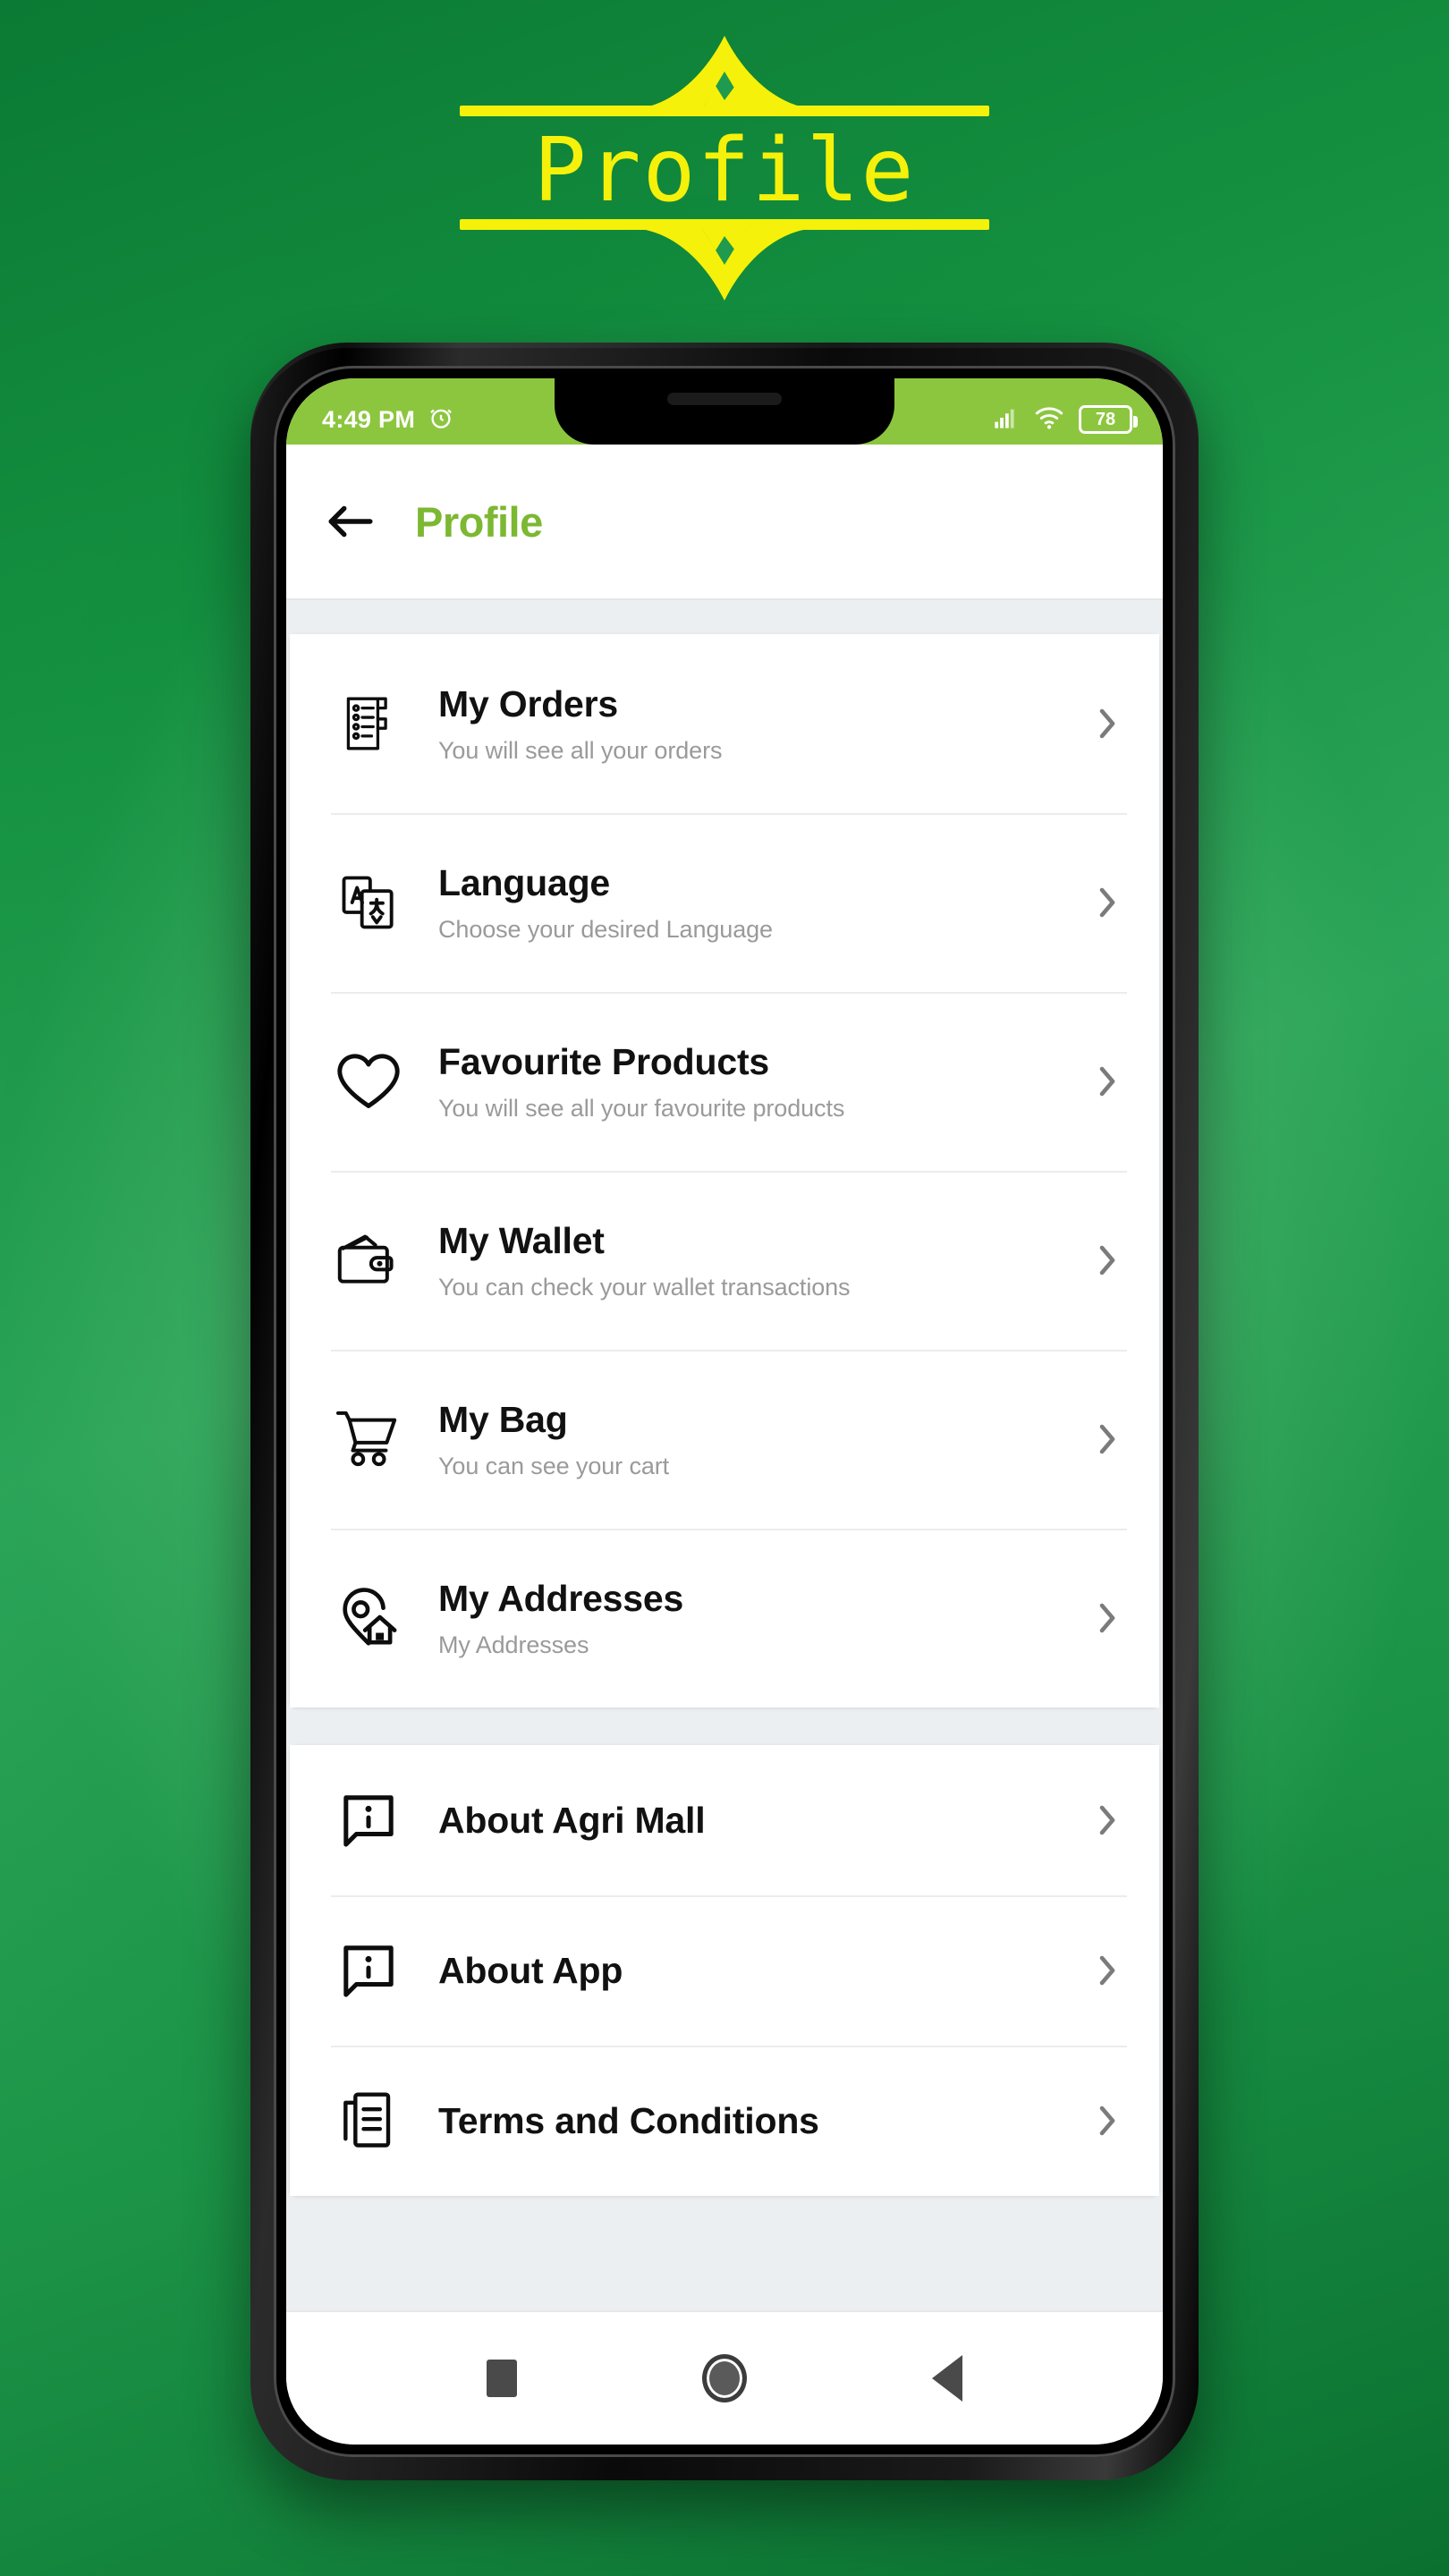 This screenshot has width=1449, height=2576. Describe the element at coordinates (605, 929) in the screenshot. I see `list-item-subtitle: Choose your desired Language` at that location.